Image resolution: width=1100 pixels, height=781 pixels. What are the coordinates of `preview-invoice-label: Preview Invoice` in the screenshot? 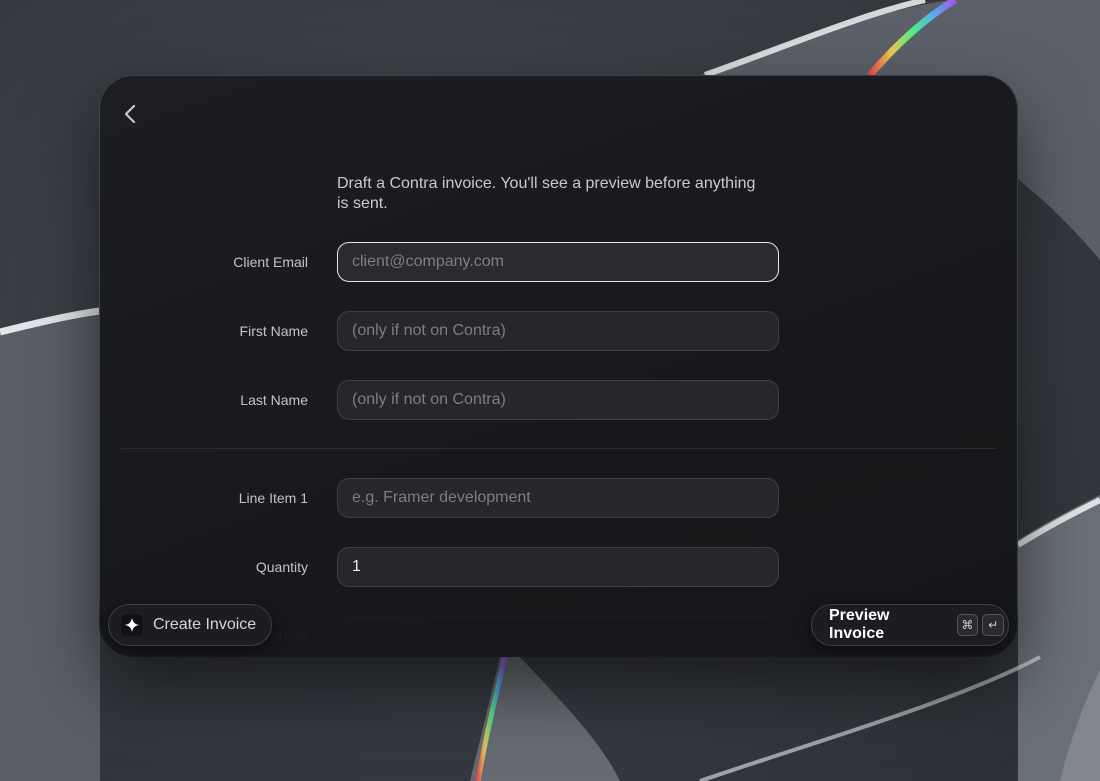 It's located at (859, 624).